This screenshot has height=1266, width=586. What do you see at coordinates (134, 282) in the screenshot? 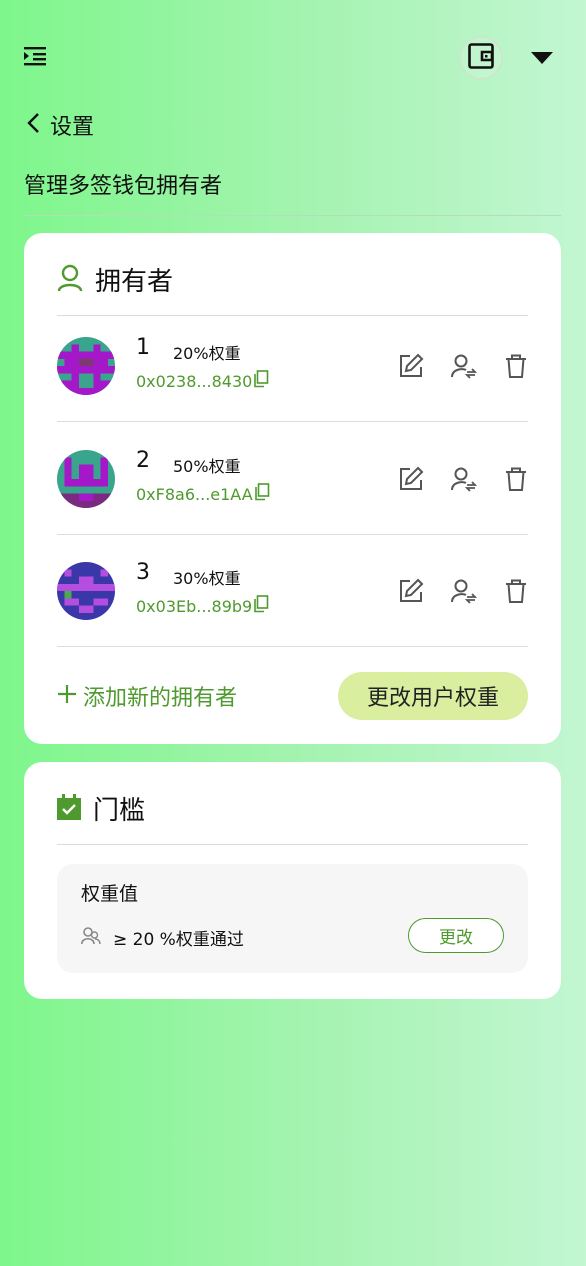
I see `owners-card-title: 拥有者` at bounding box center [134, 282].